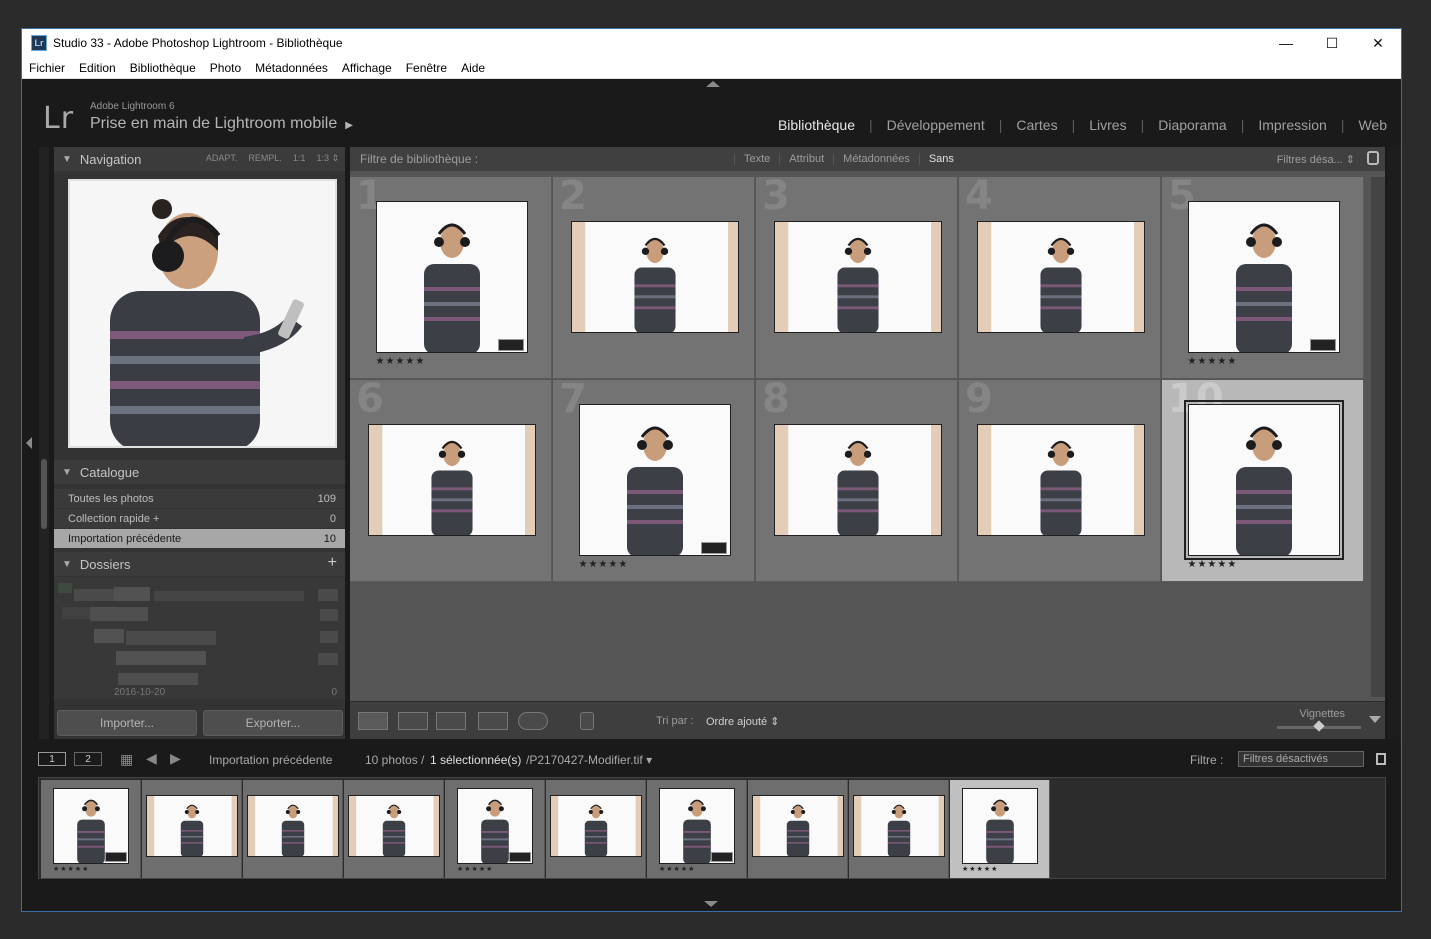 This screenshot has width=1431, height=939. What do you see at coordinates (587, 721) in the screenshot?
I see `painter-icon` at bounding box center [587, 721].